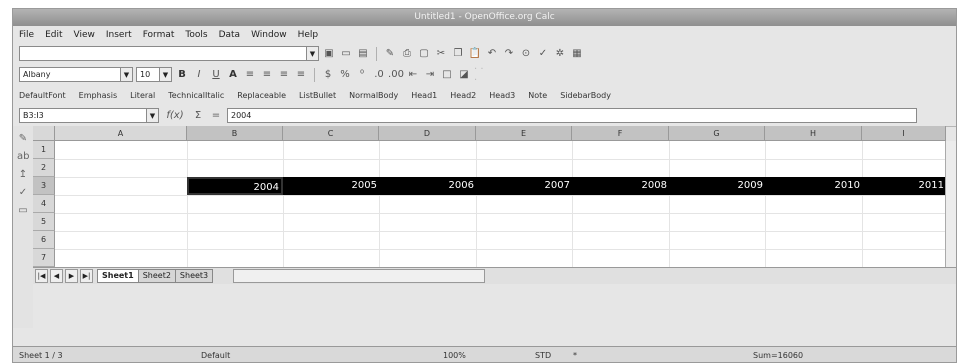  I want to click on formula-input: 2004, so click(572, 115).